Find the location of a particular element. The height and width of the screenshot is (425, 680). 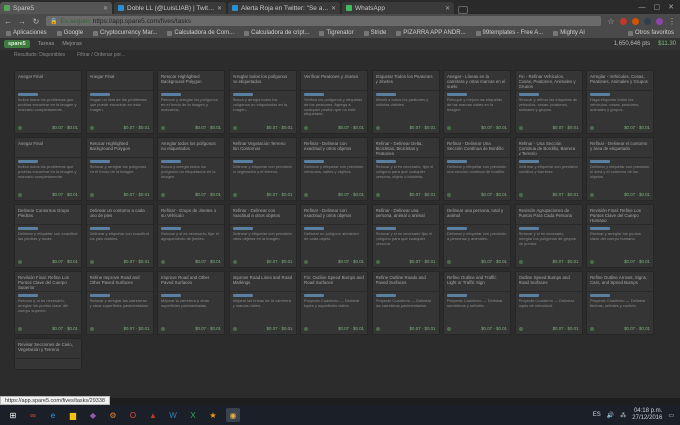

back-icon: ← is located at coordinates (8, 21).